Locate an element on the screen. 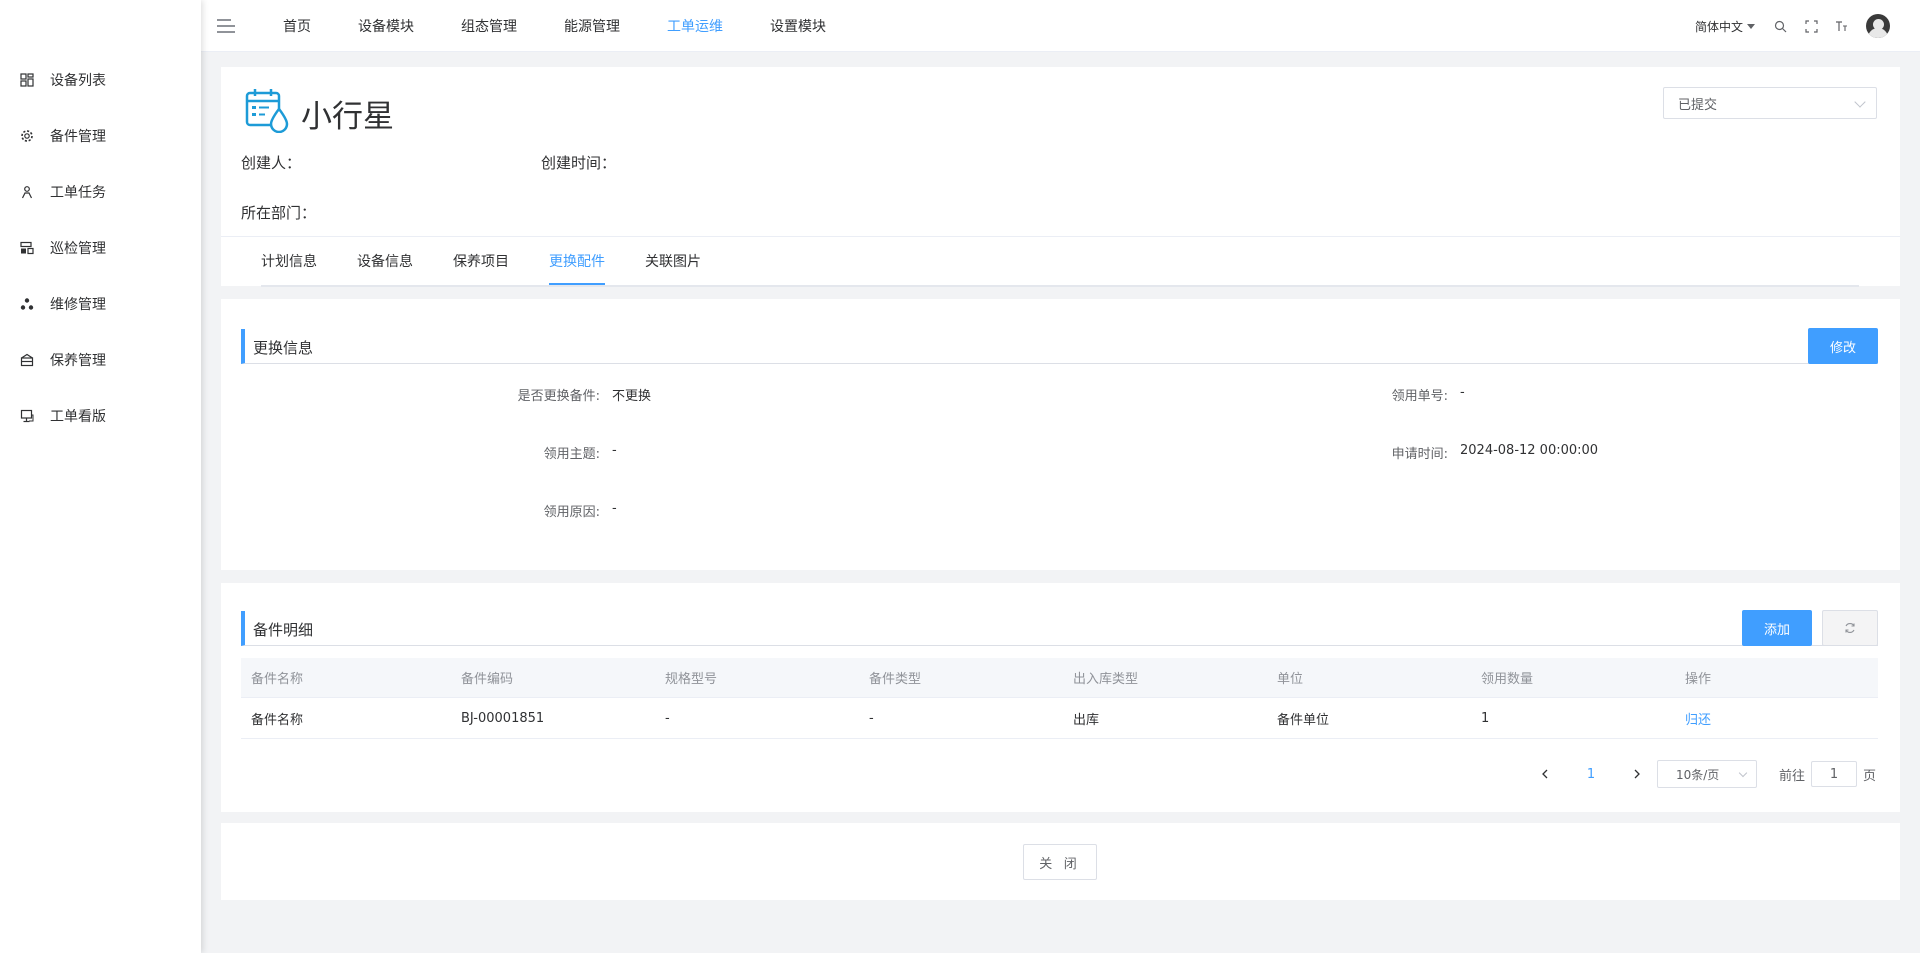 This screenshot has height=953, width=1920. header-tools: 简体中文 is located at coordinates (1807, 26).